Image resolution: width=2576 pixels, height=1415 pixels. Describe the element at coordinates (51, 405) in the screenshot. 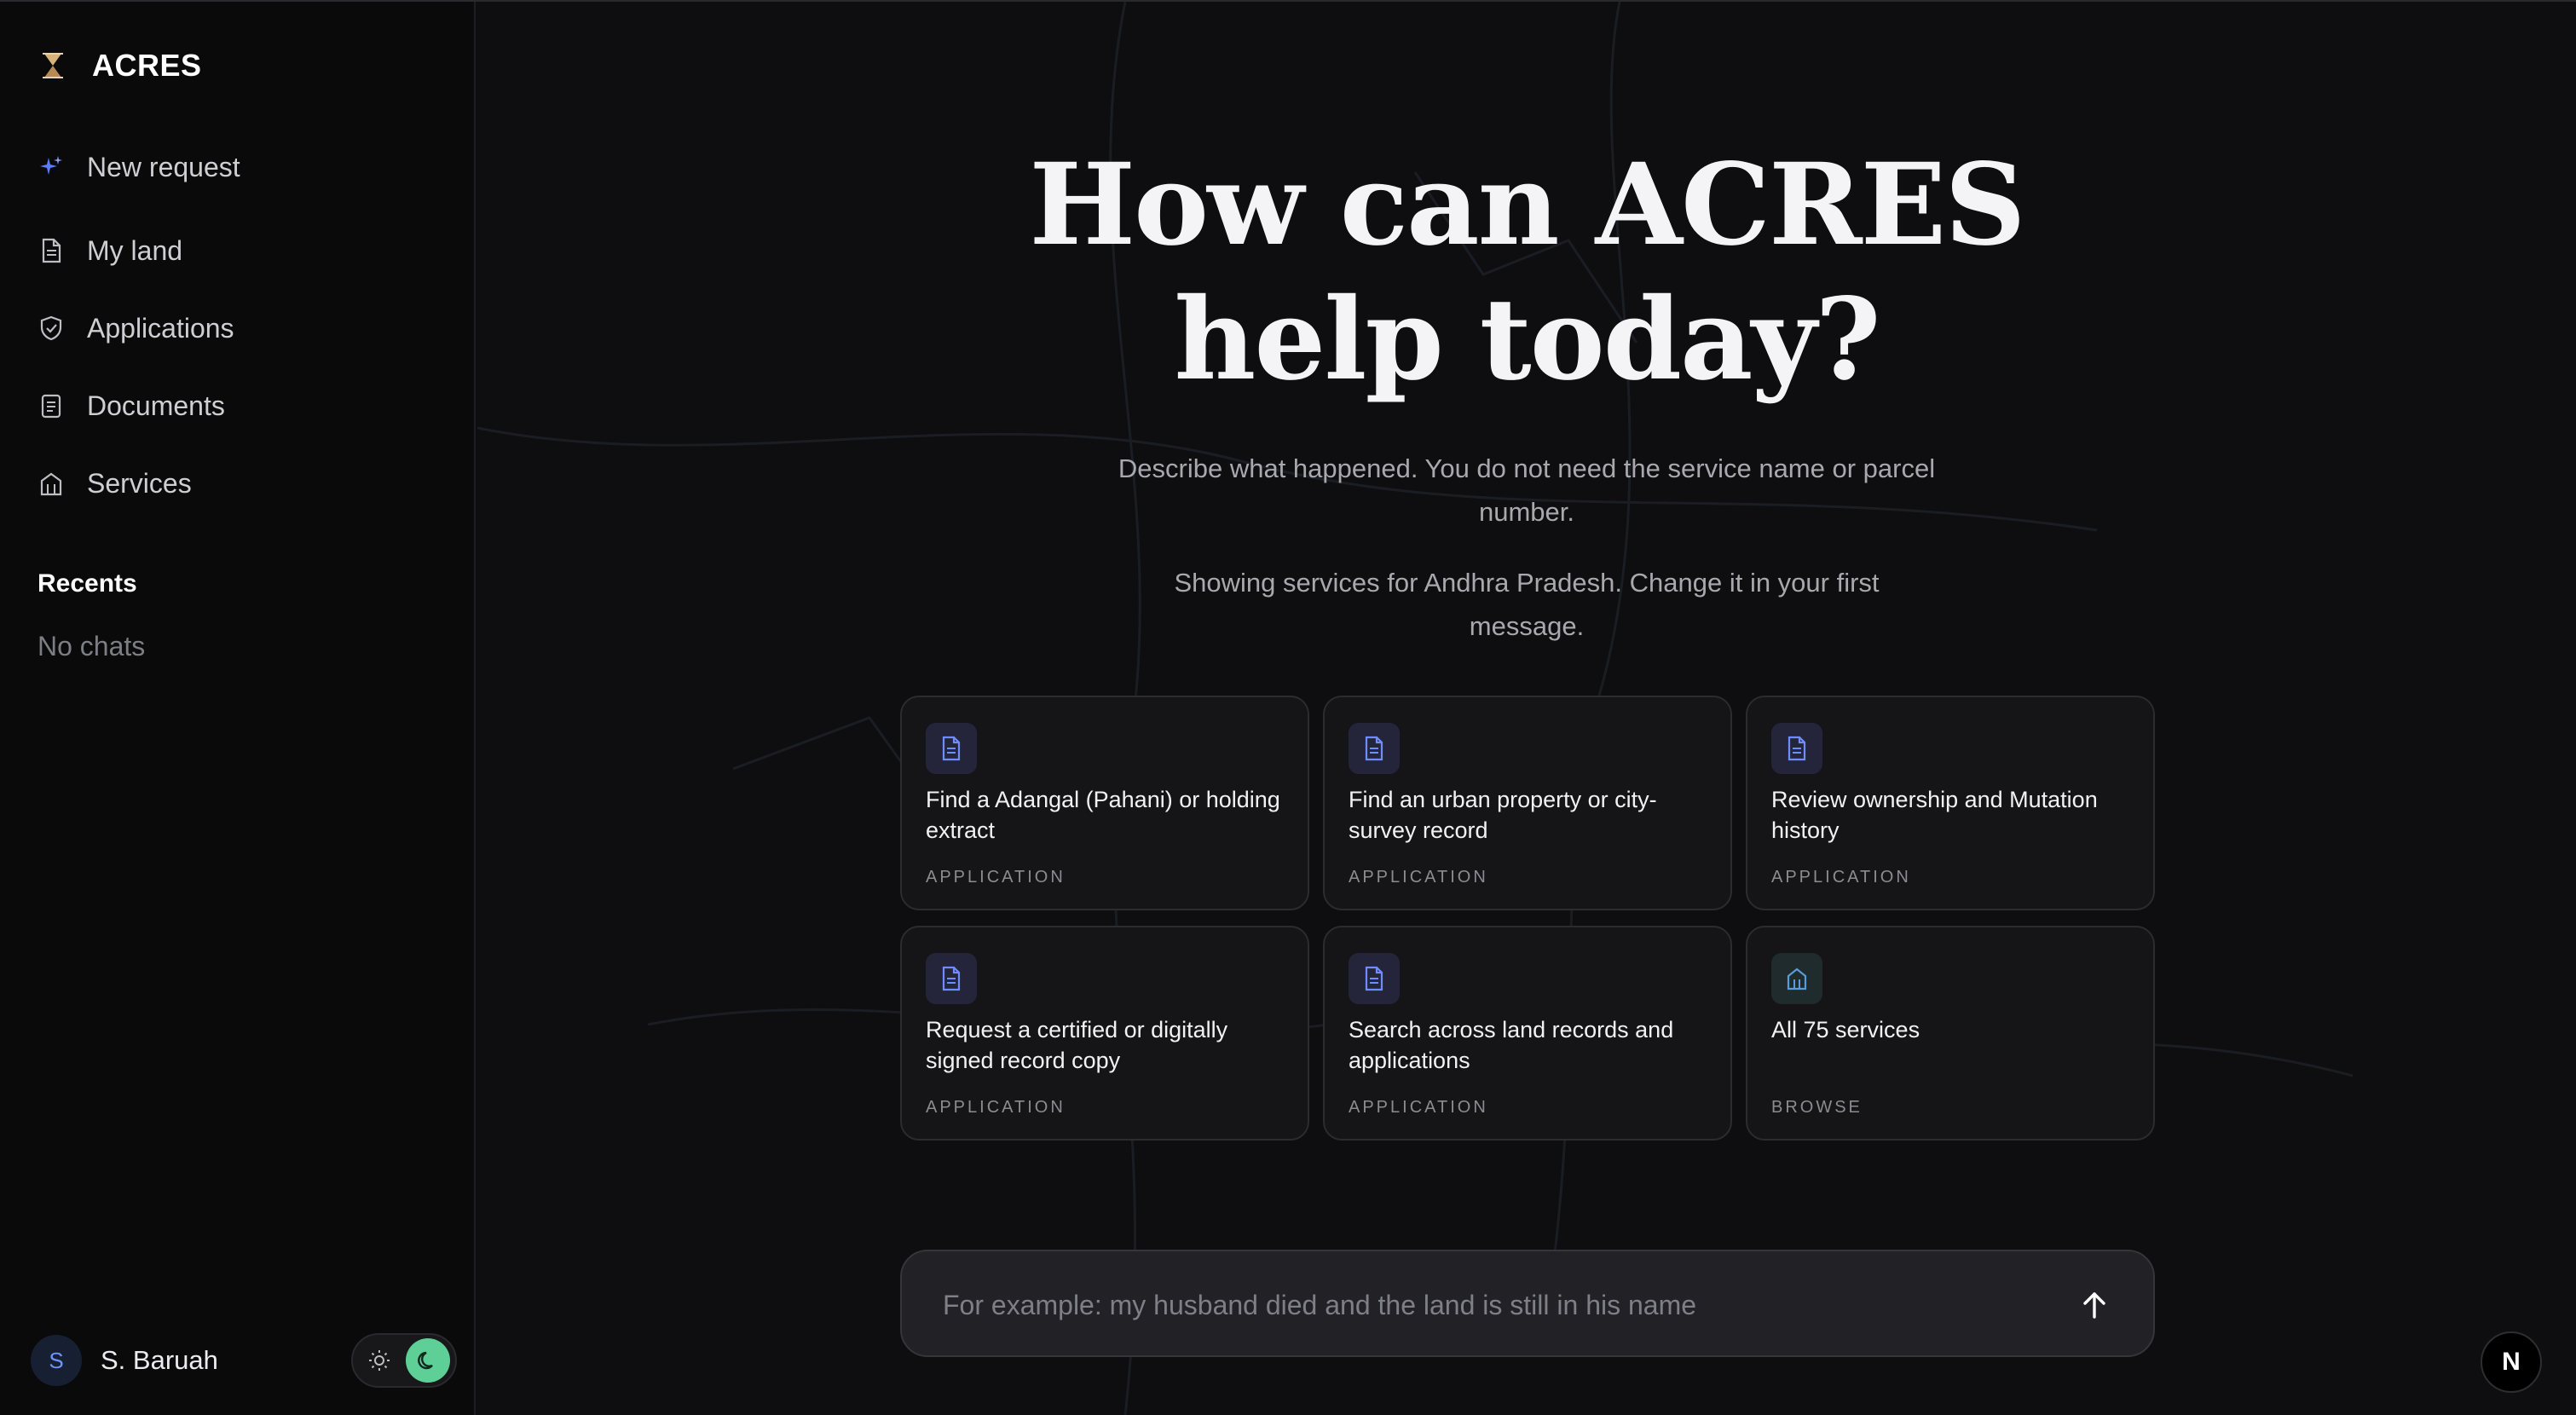

I see `file-icon` at that location.